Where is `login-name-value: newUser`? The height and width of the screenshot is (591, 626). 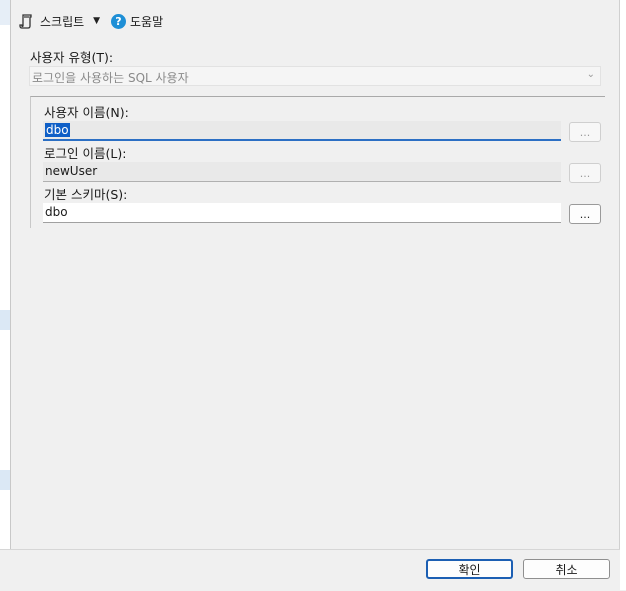
login-name-value: newUser is located at coordinates (71, 171).